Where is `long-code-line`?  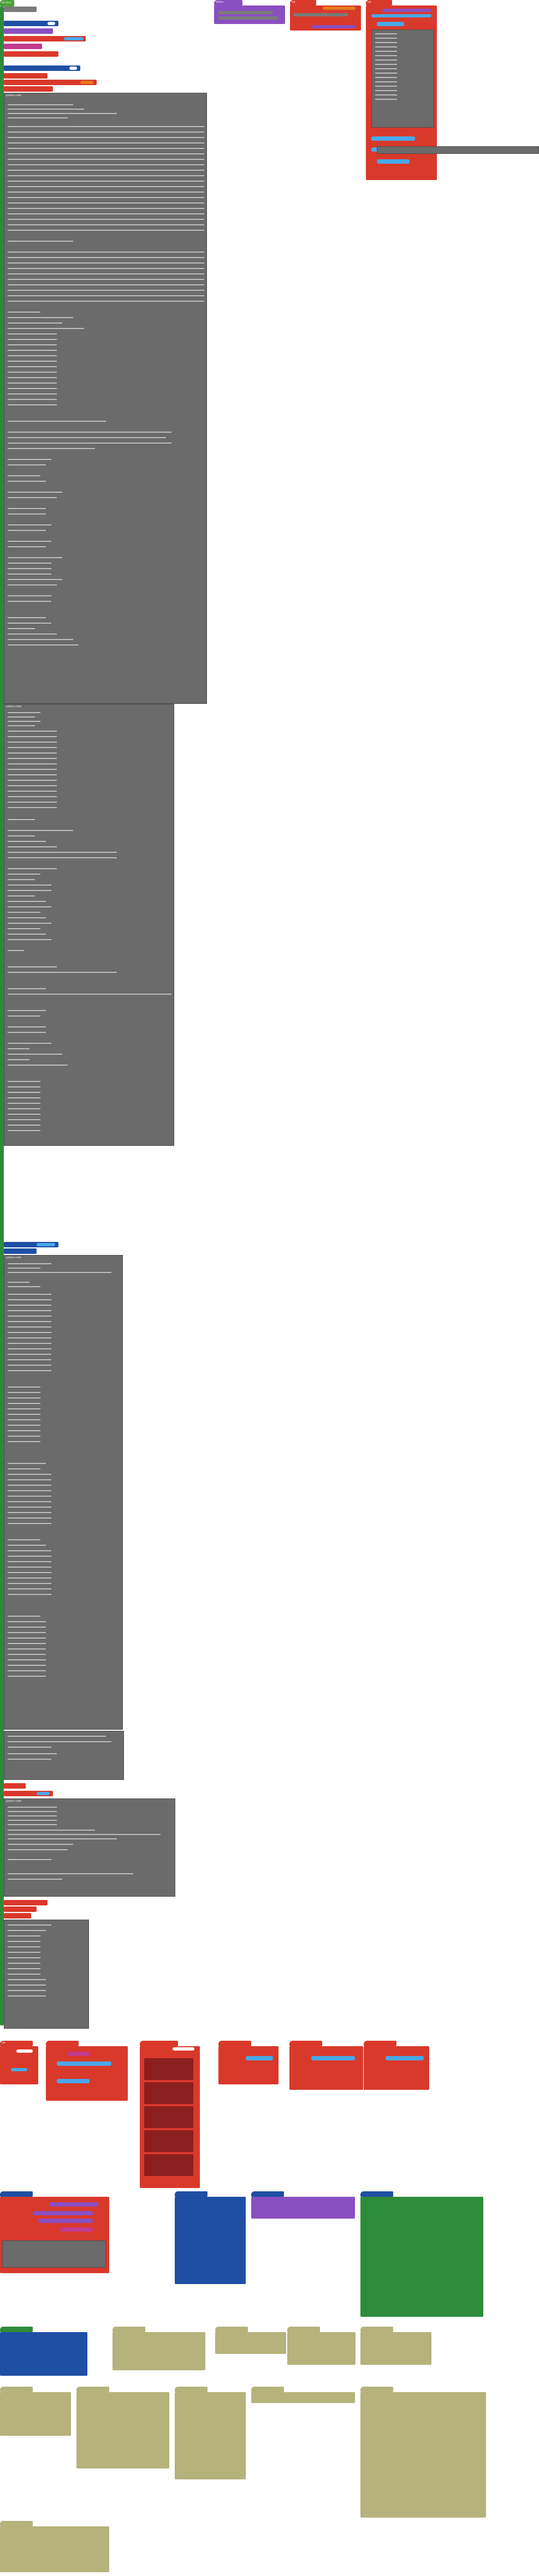 long-code-line is located at coordinates (458, 150).